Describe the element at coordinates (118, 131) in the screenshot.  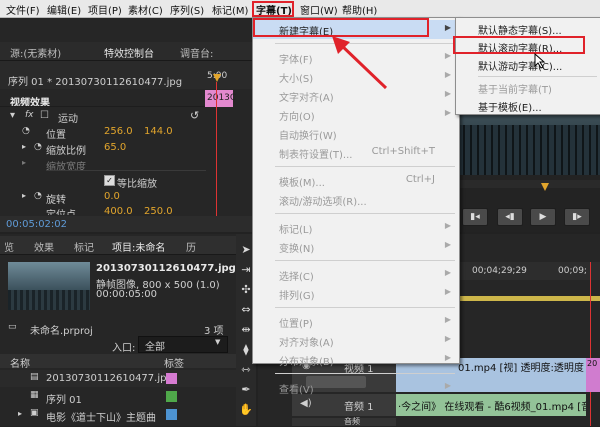
I see `position-x-value: 256.0` at that location.